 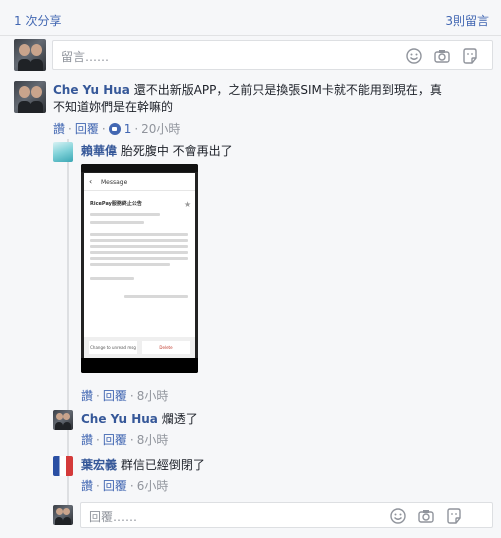 I want to click on mark-unread-button: Change to unread msg, so click(x=113, y=347).